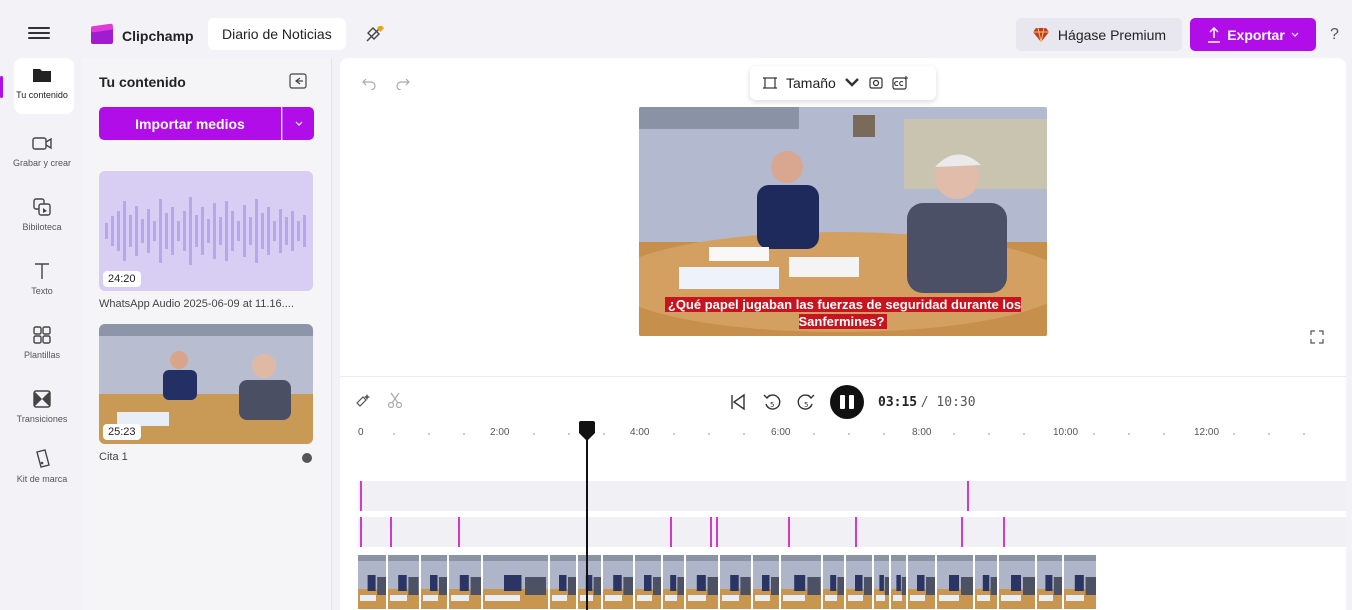 The width and height of the screenshot is (1352, 610). I want to click on time-ruler: 0 2:00 4:00 6:00 8:00 10:00 12:00, so click(848, 435).